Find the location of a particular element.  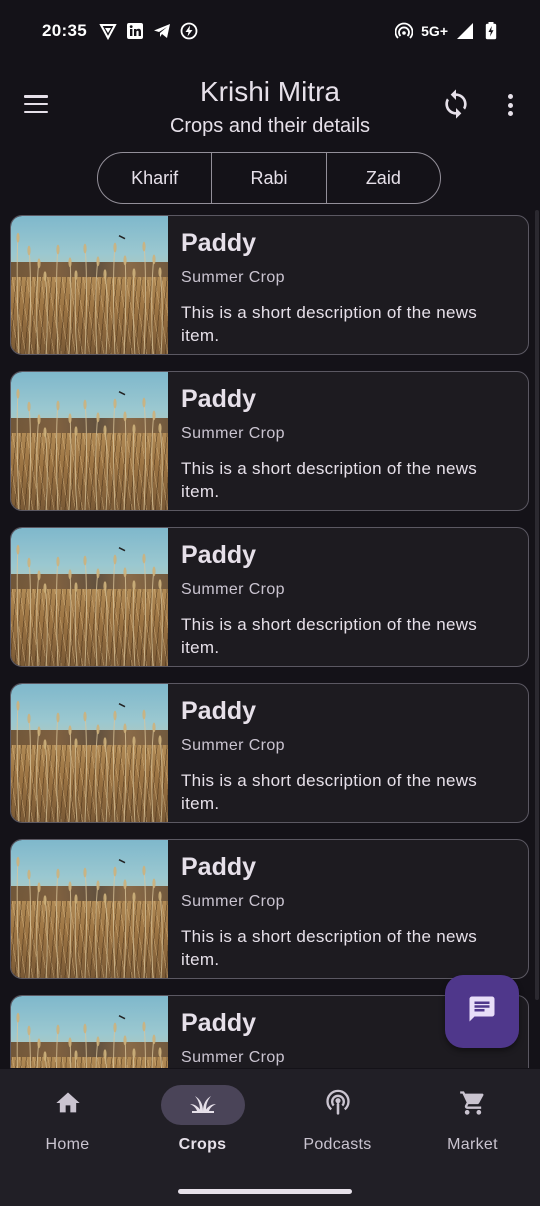

top-app-bar: Krishi Mitra Crops and their details is located at coordinates (270, 105).